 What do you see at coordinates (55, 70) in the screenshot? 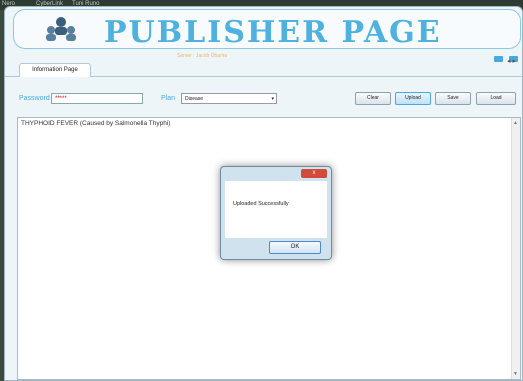
I see `tab-information-page: Information Page` at bounding box center [55, 70].